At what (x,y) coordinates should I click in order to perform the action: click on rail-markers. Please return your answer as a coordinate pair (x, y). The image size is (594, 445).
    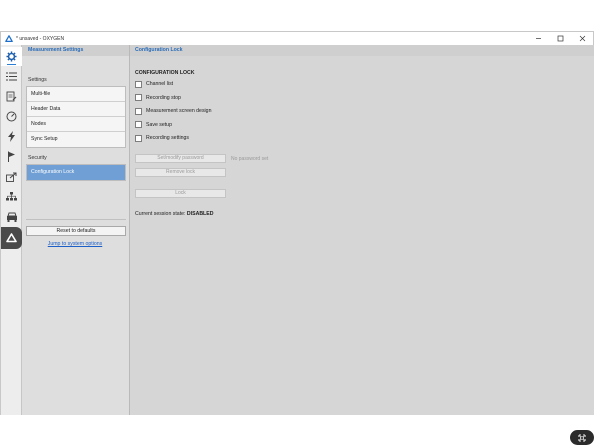
    Looking at the image, I should click on (11, 156).